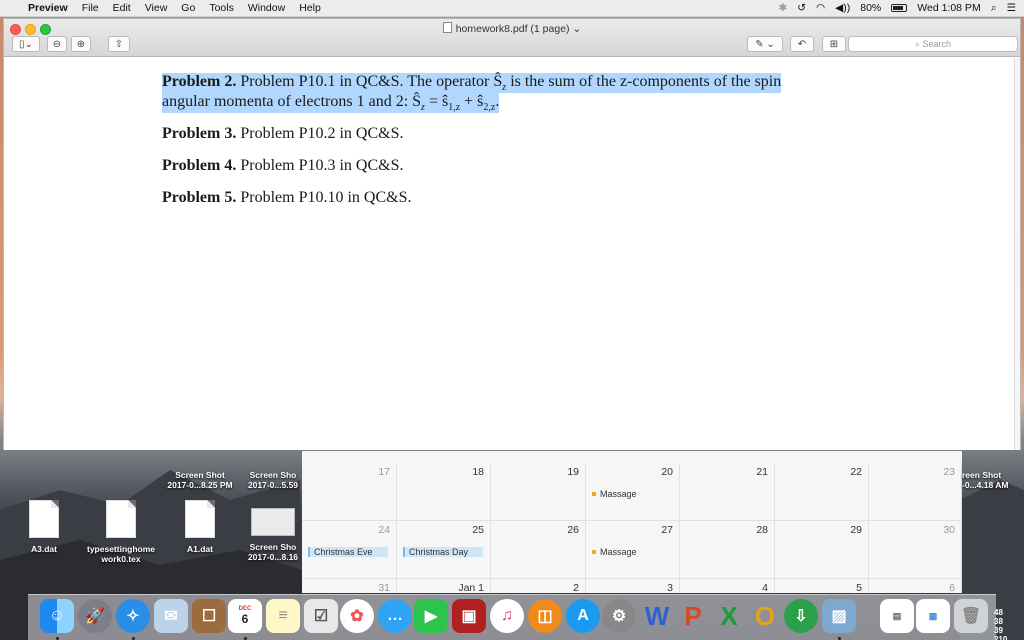 Image resolution: width=1024 pixels, height=640 pixels. I want to click on calendar-day-cell: 2, so click(538, 586).